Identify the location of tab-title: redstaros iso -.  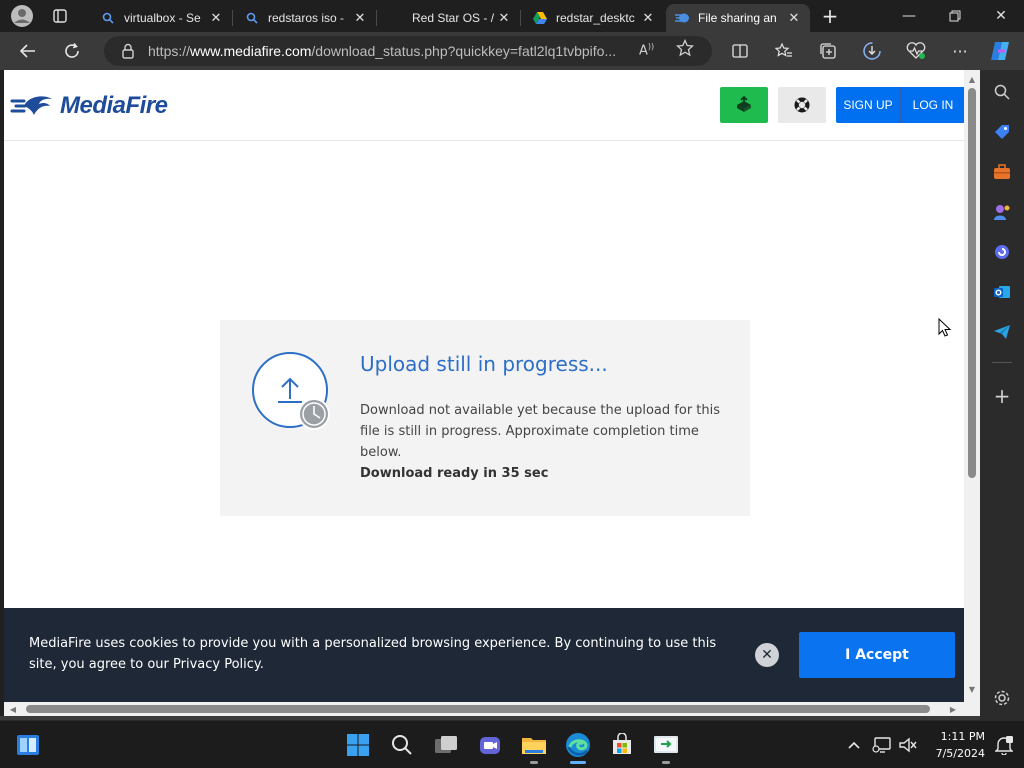
(306, 18).